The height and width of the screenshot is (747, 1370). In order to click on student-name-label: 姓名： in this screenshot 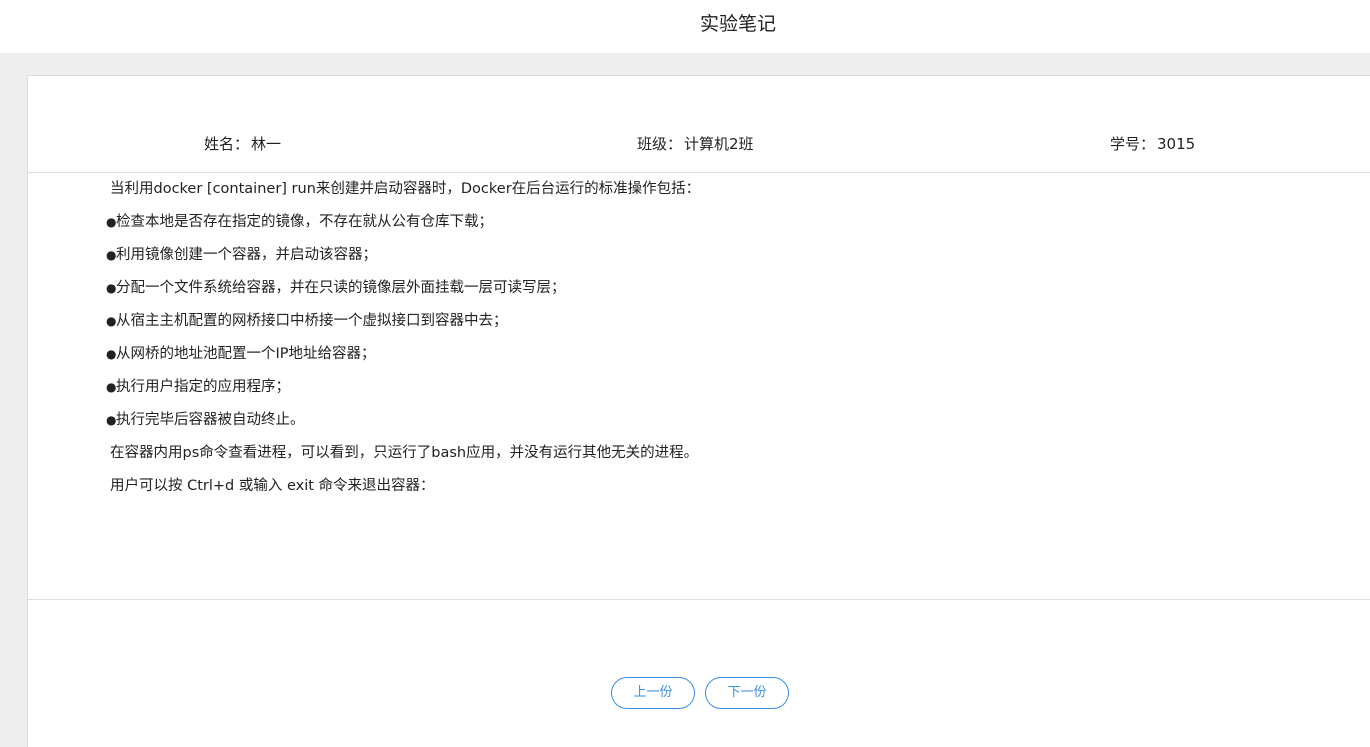, I will do `click(227, 144)`.